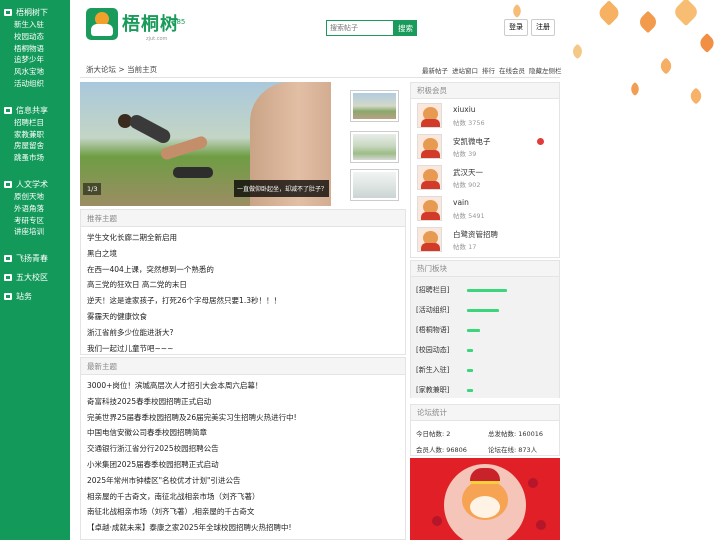 The height and width of the screenshot is (540, 720). Describe the element at coordinates (432, 350) in the screenshot. I see `hot-board-label: [校园动态]` at that location.